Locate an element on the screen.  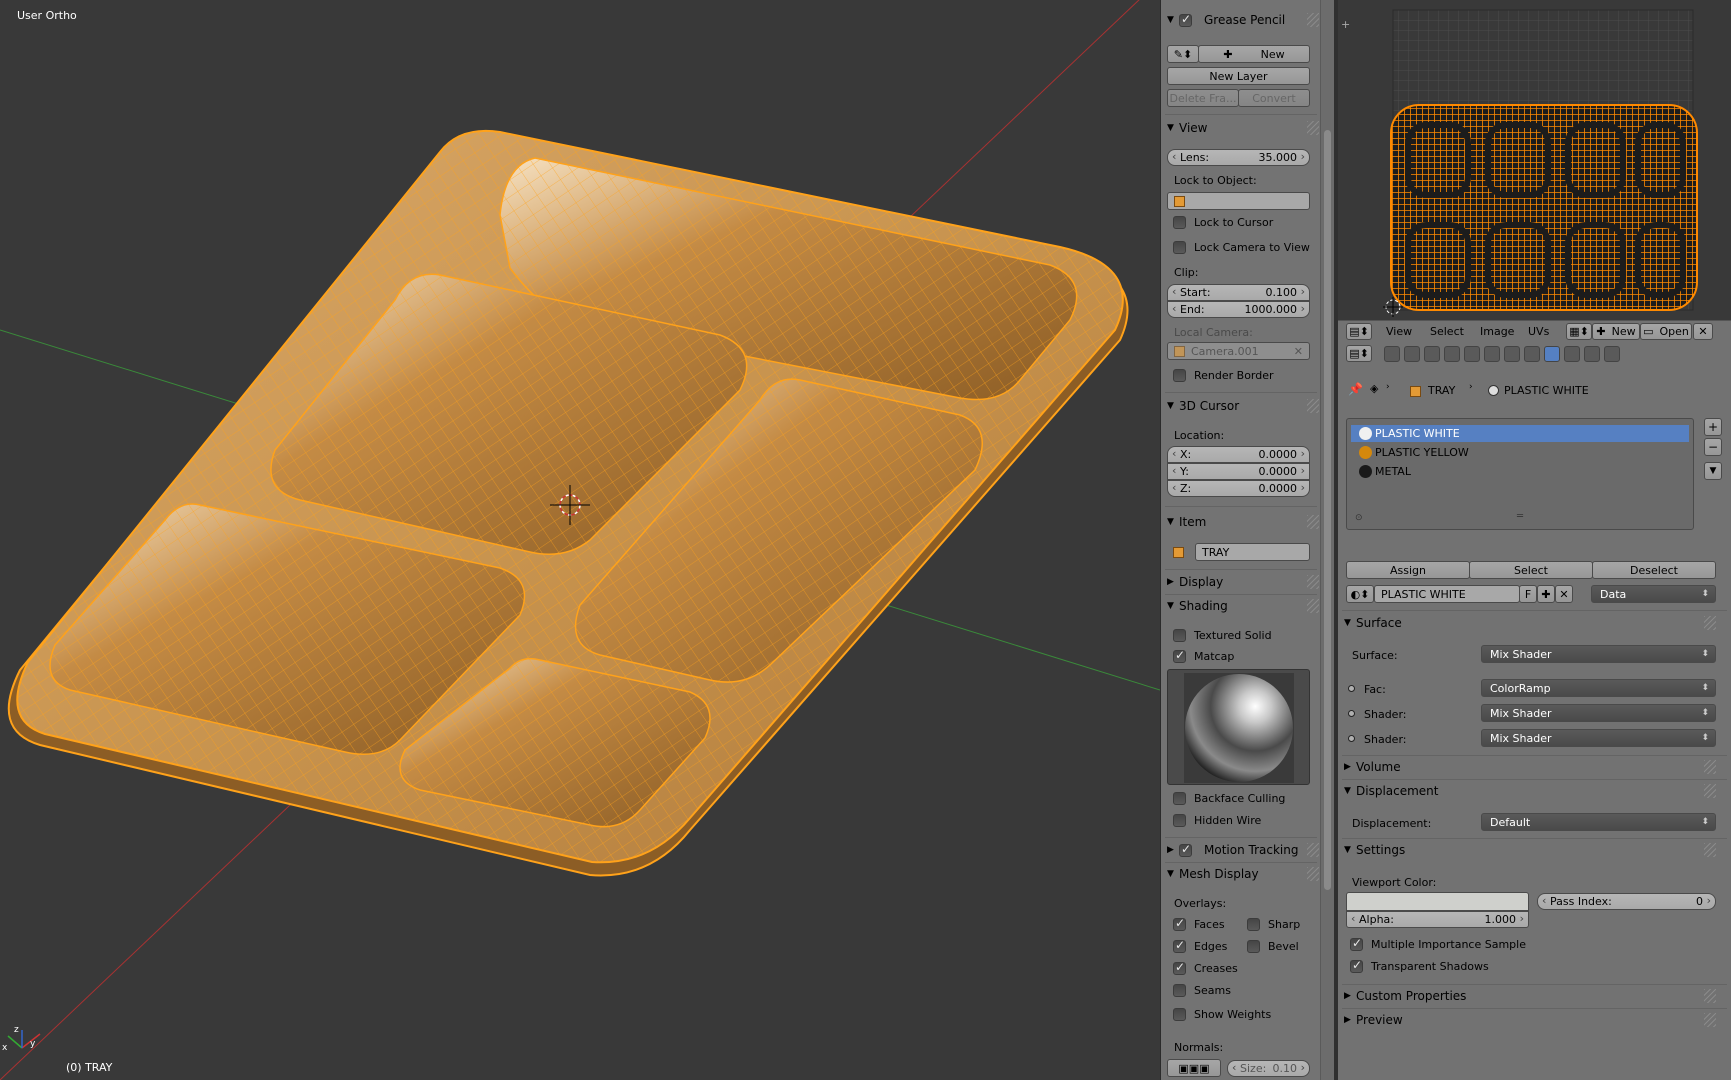
tab-modifiers-icon is located at coordinates (1512, 354).